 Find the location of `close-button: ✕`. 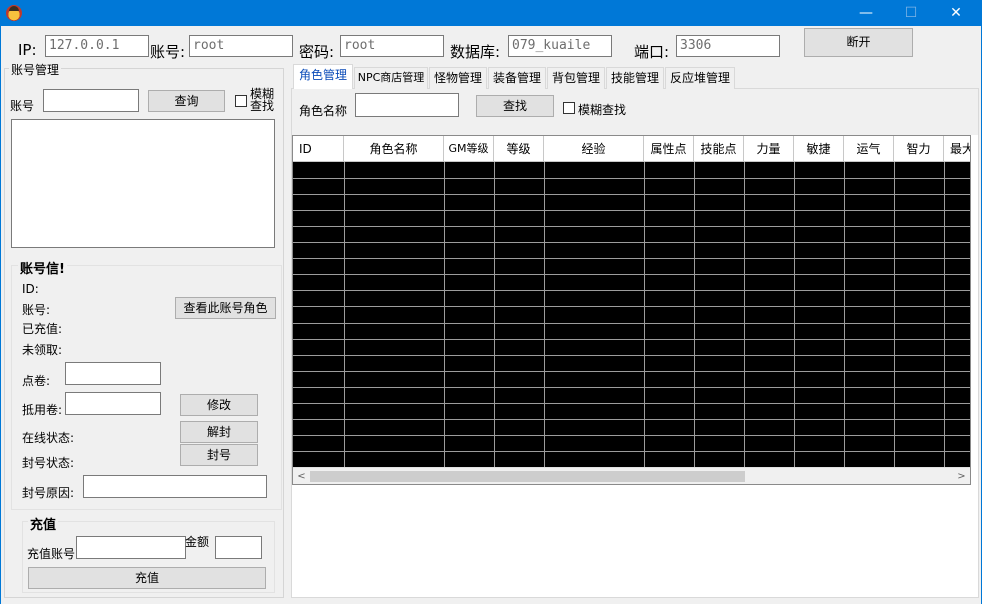

close-button: ✕ is located at coordinates (956, 13).